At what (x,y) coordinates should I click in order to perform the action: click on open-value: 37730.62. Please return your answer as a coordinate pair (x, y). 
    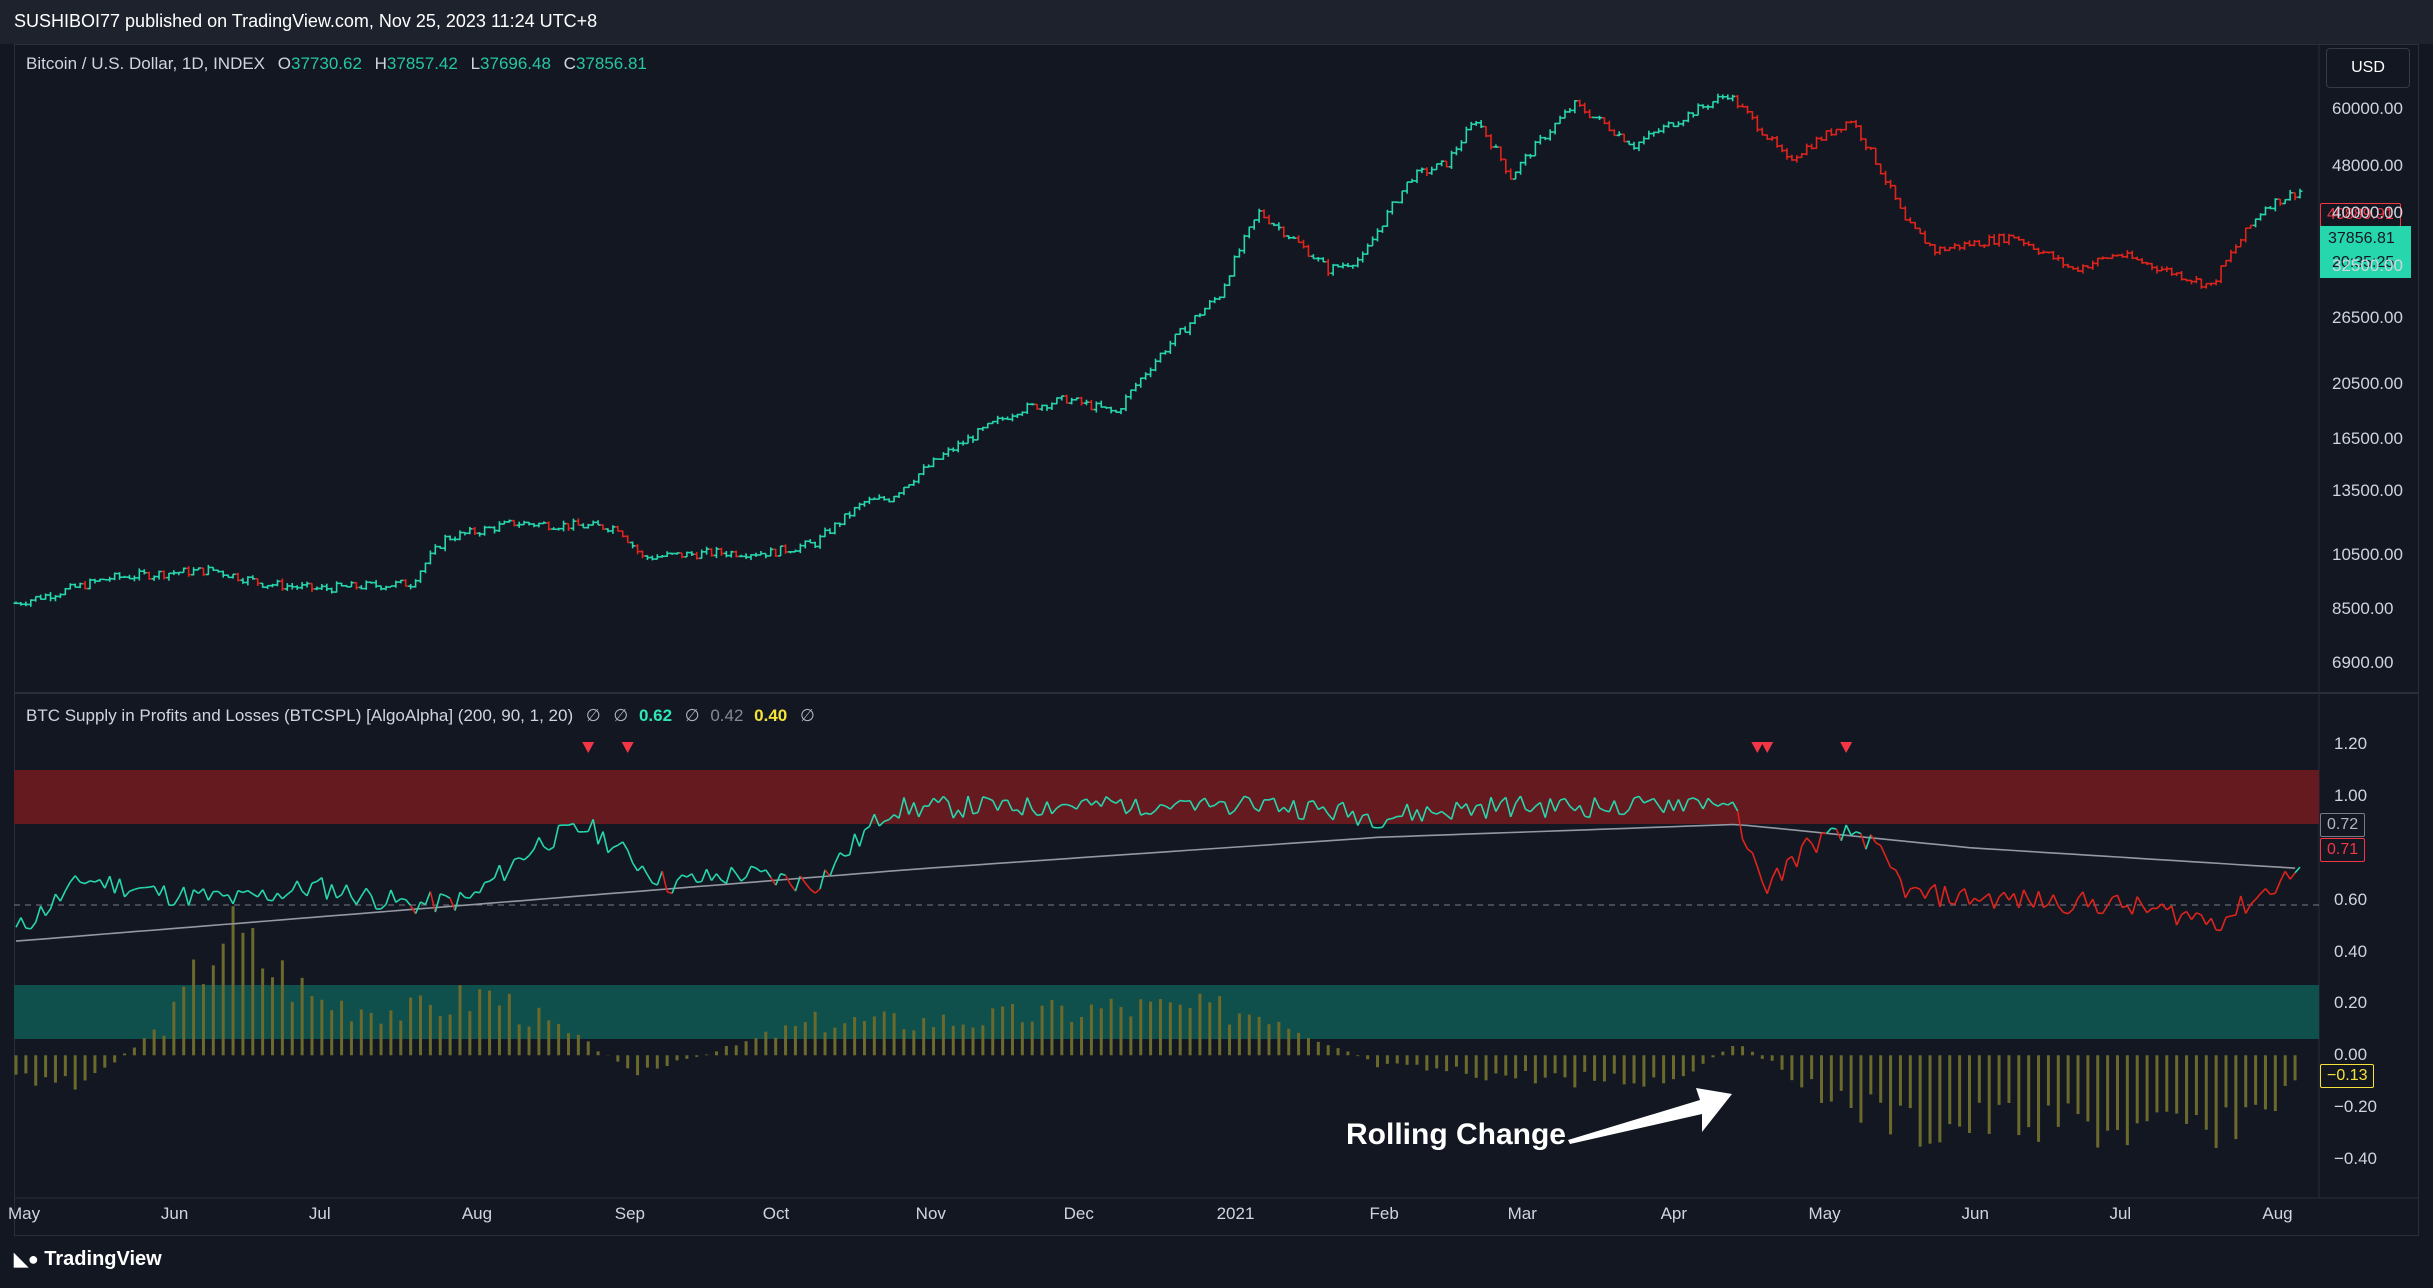
    Looking at the image, I should click on (326, 63).